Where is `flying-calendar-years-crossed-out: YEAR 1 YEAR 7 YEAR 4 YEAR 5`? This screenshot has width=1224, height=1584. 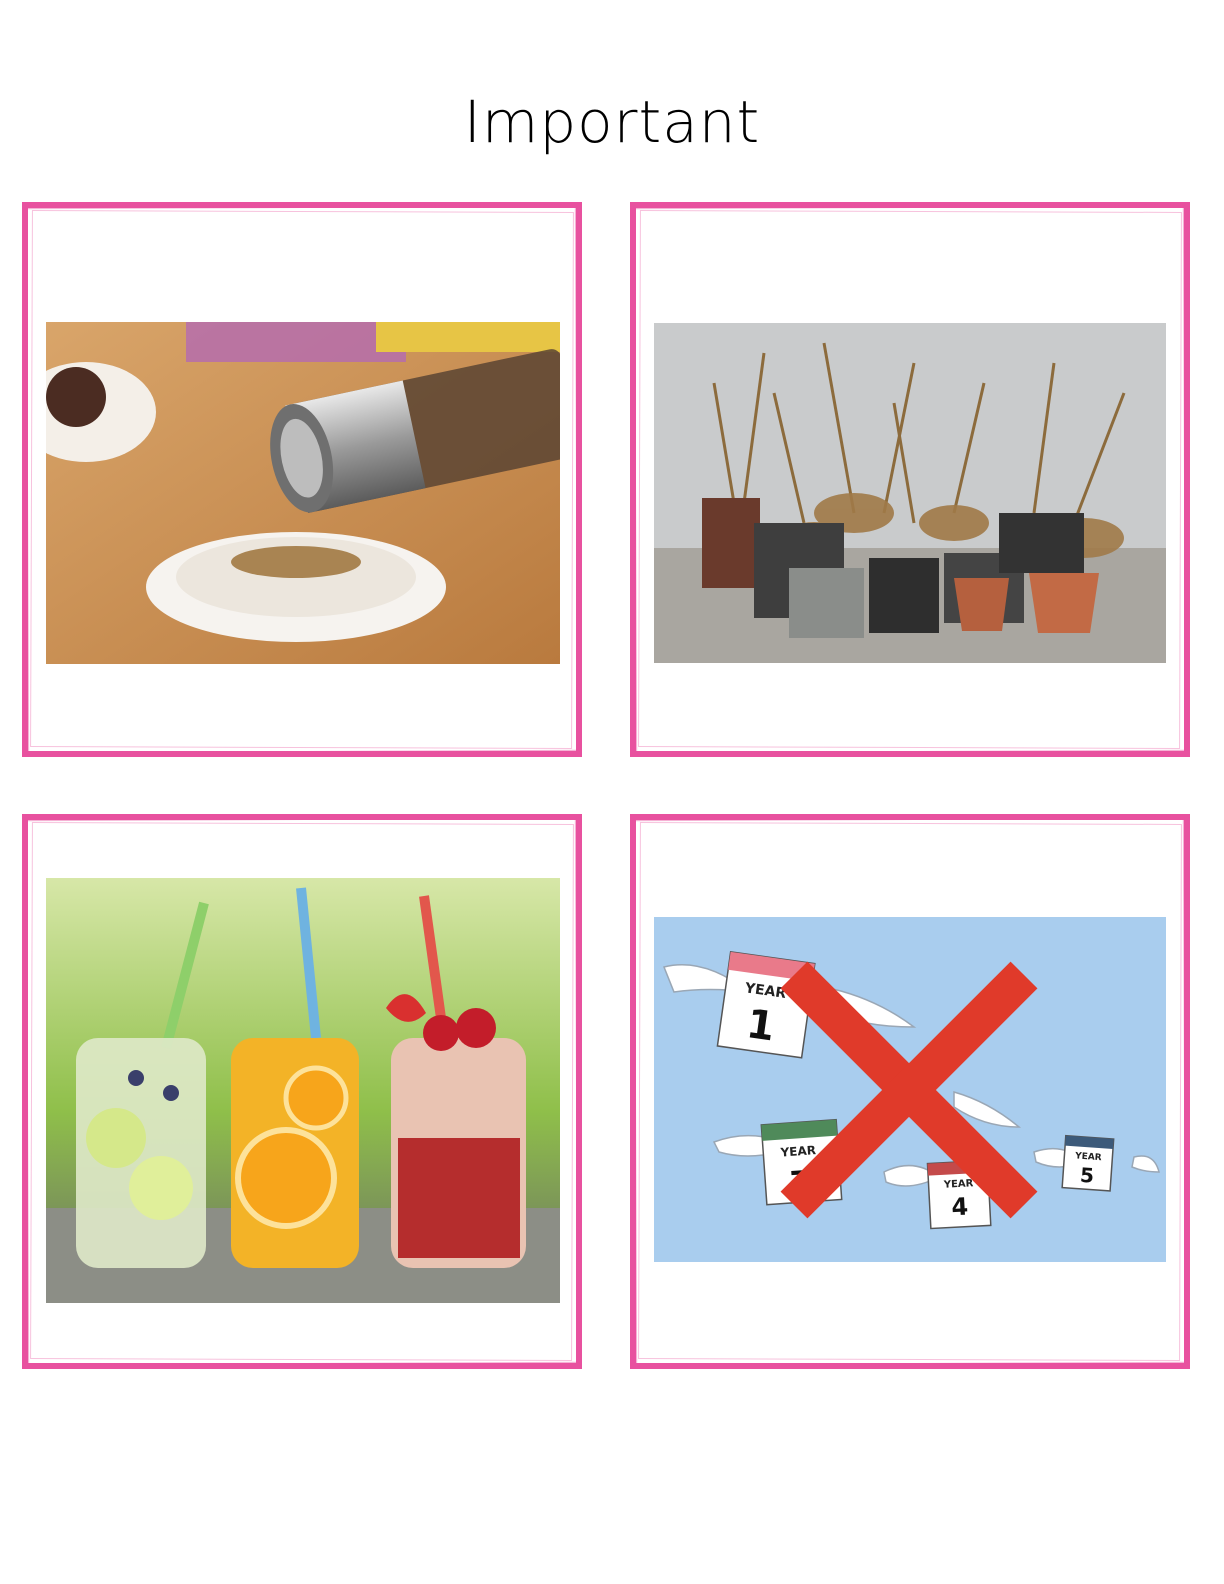 flying-calendar-years-crossed-out: YEAR 1 YEAR 7 YEAR 4 YEAR 5 is located at coordinates (910, 1089).